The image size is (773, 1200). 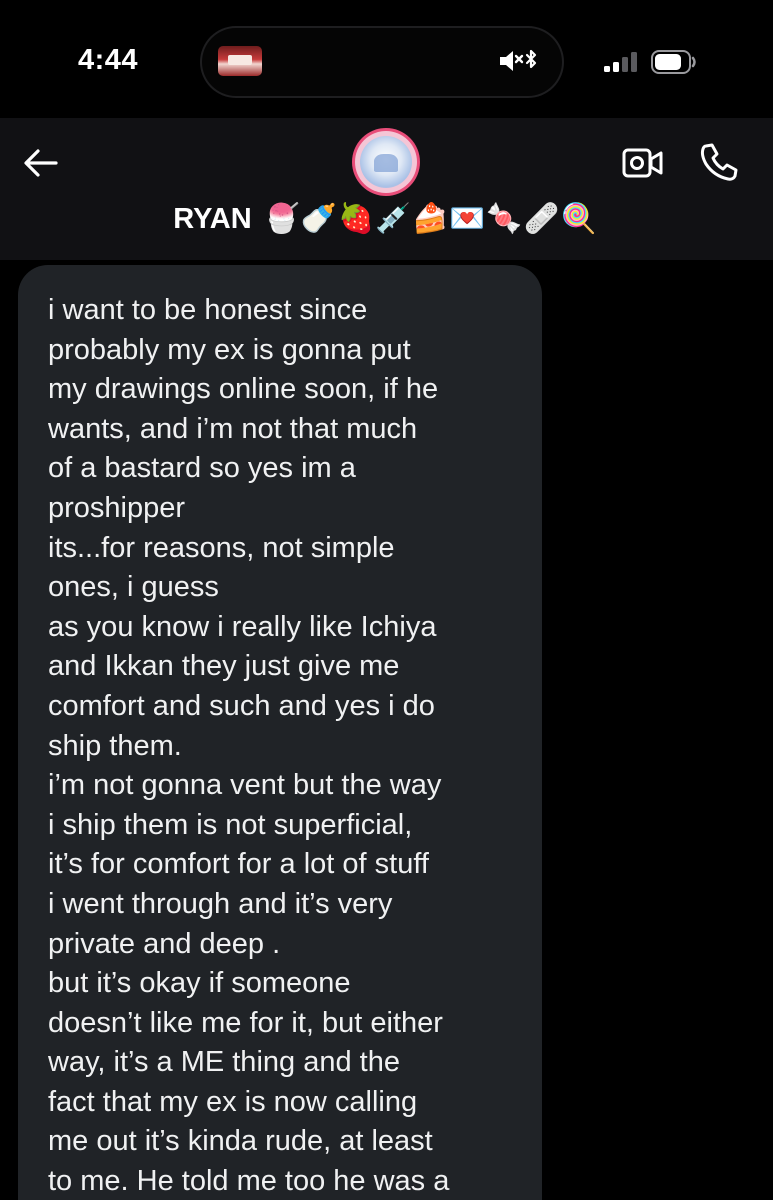 I want to click on video-camera-icon, so click(x=643, y=163).